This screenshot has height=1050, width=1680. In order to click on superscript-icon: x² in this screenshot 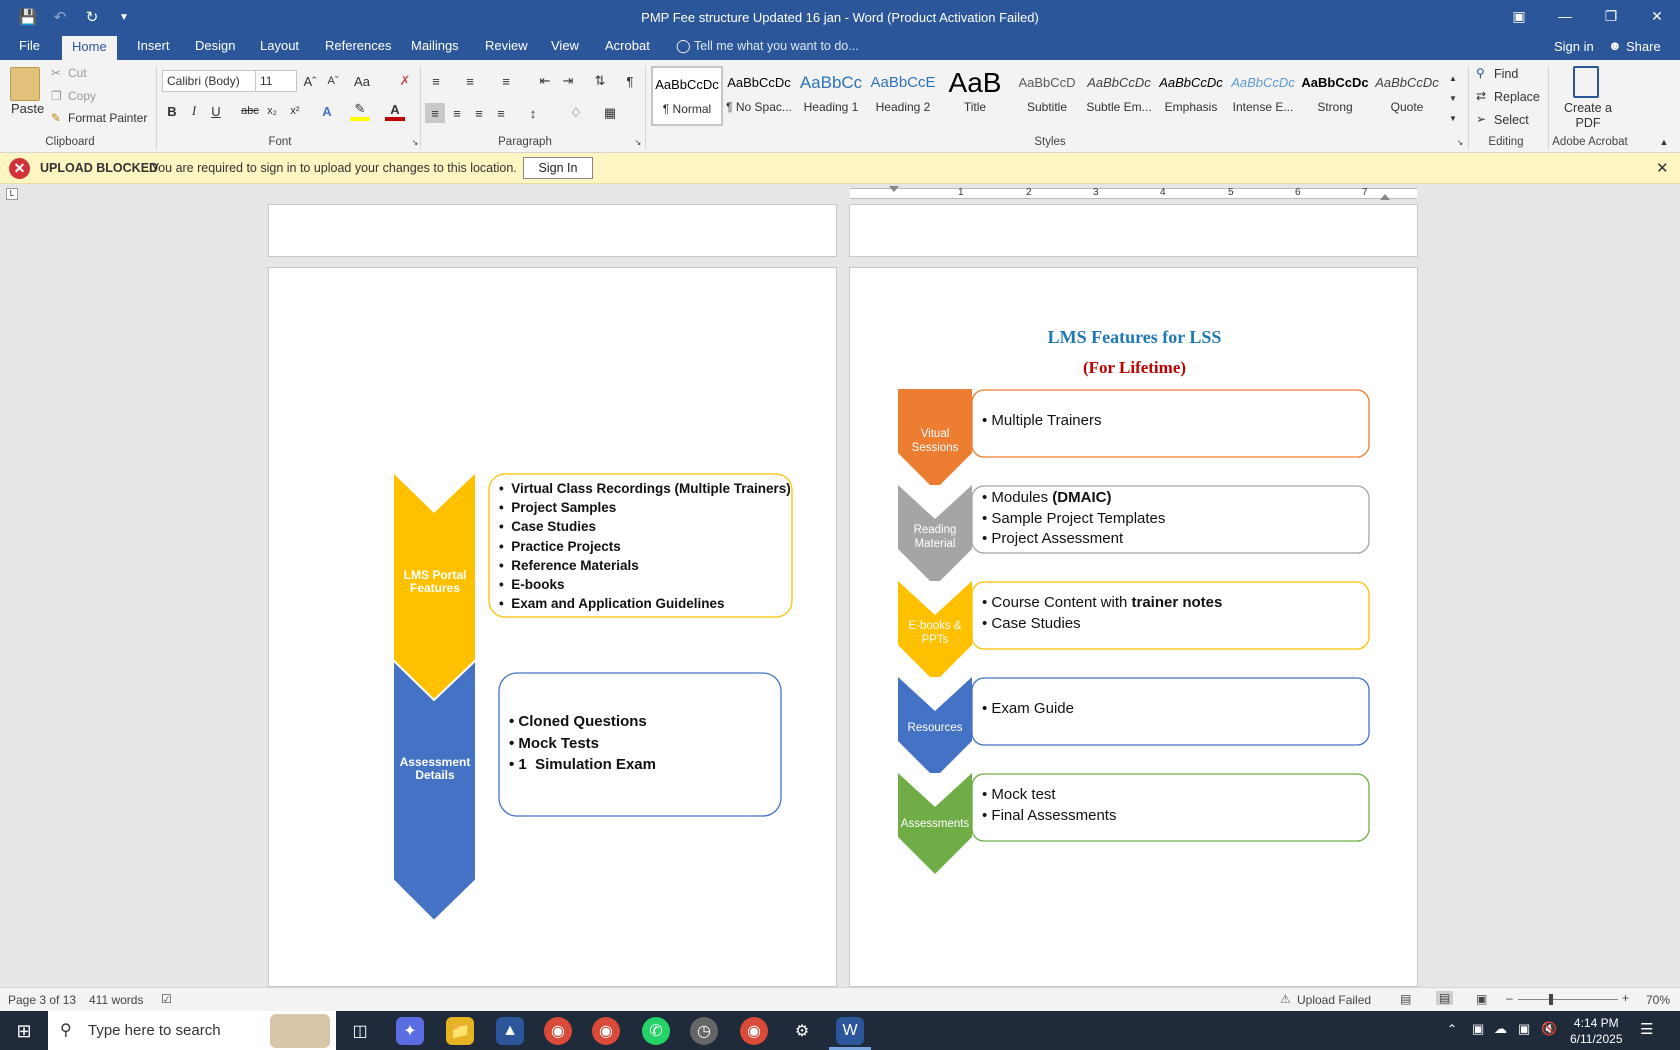, I will do `click(295, 111)`.